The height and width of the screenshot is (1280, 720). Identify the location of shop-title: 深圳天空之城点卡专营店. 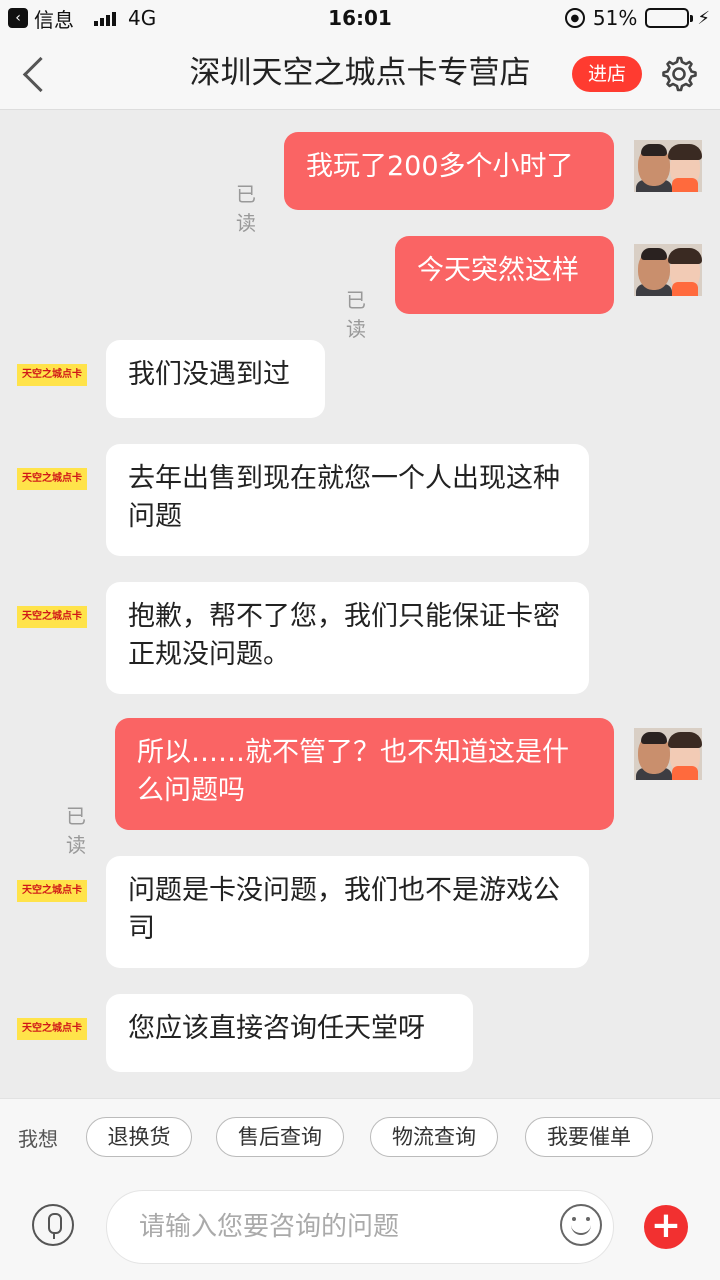
(360, 73).